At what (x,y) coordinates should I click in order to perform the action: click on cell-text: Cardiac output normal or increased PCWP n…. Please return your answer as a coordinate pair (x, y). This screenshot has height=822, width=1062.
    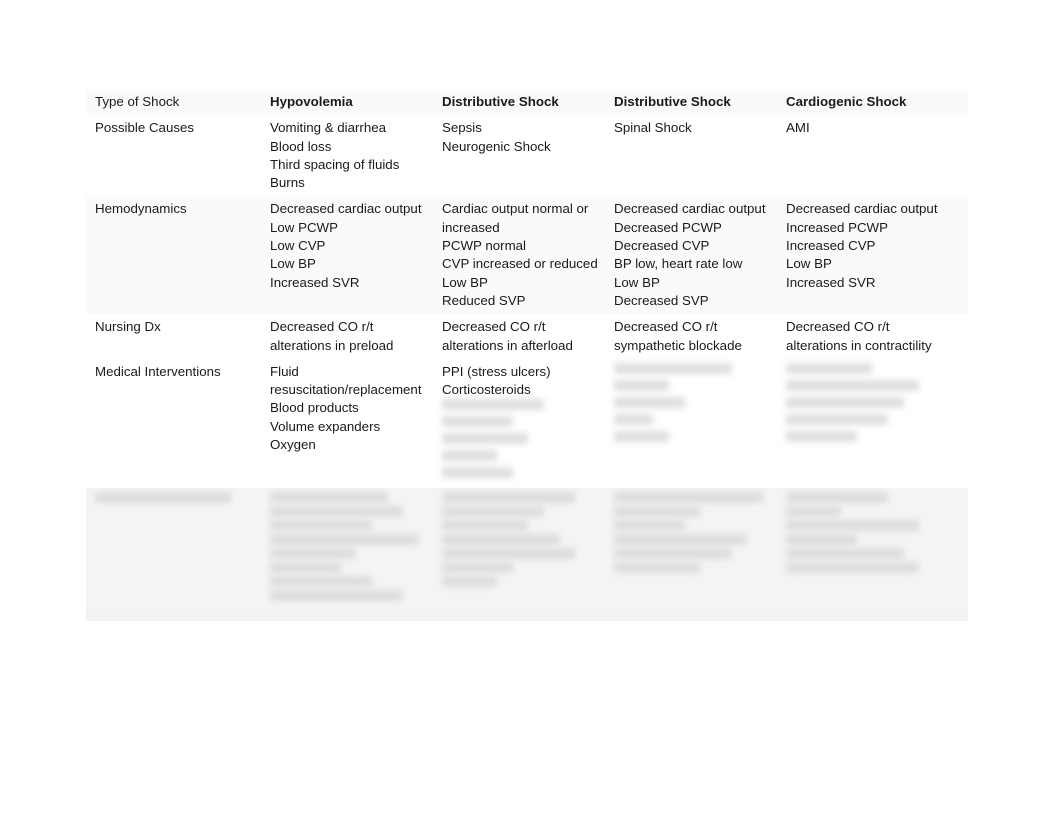
    Looking at the image, I should click on (520, 254).